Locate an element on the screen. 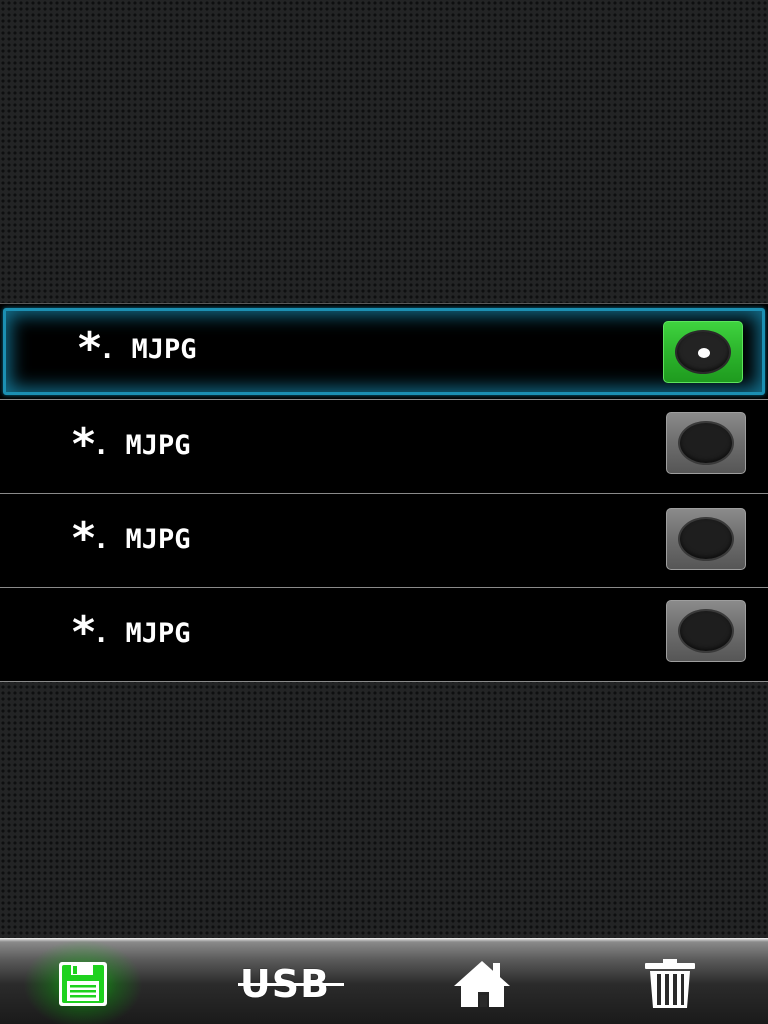 This screenshot has width=768, height=1024. radio-button-selected is located at coordinates (703, 352).